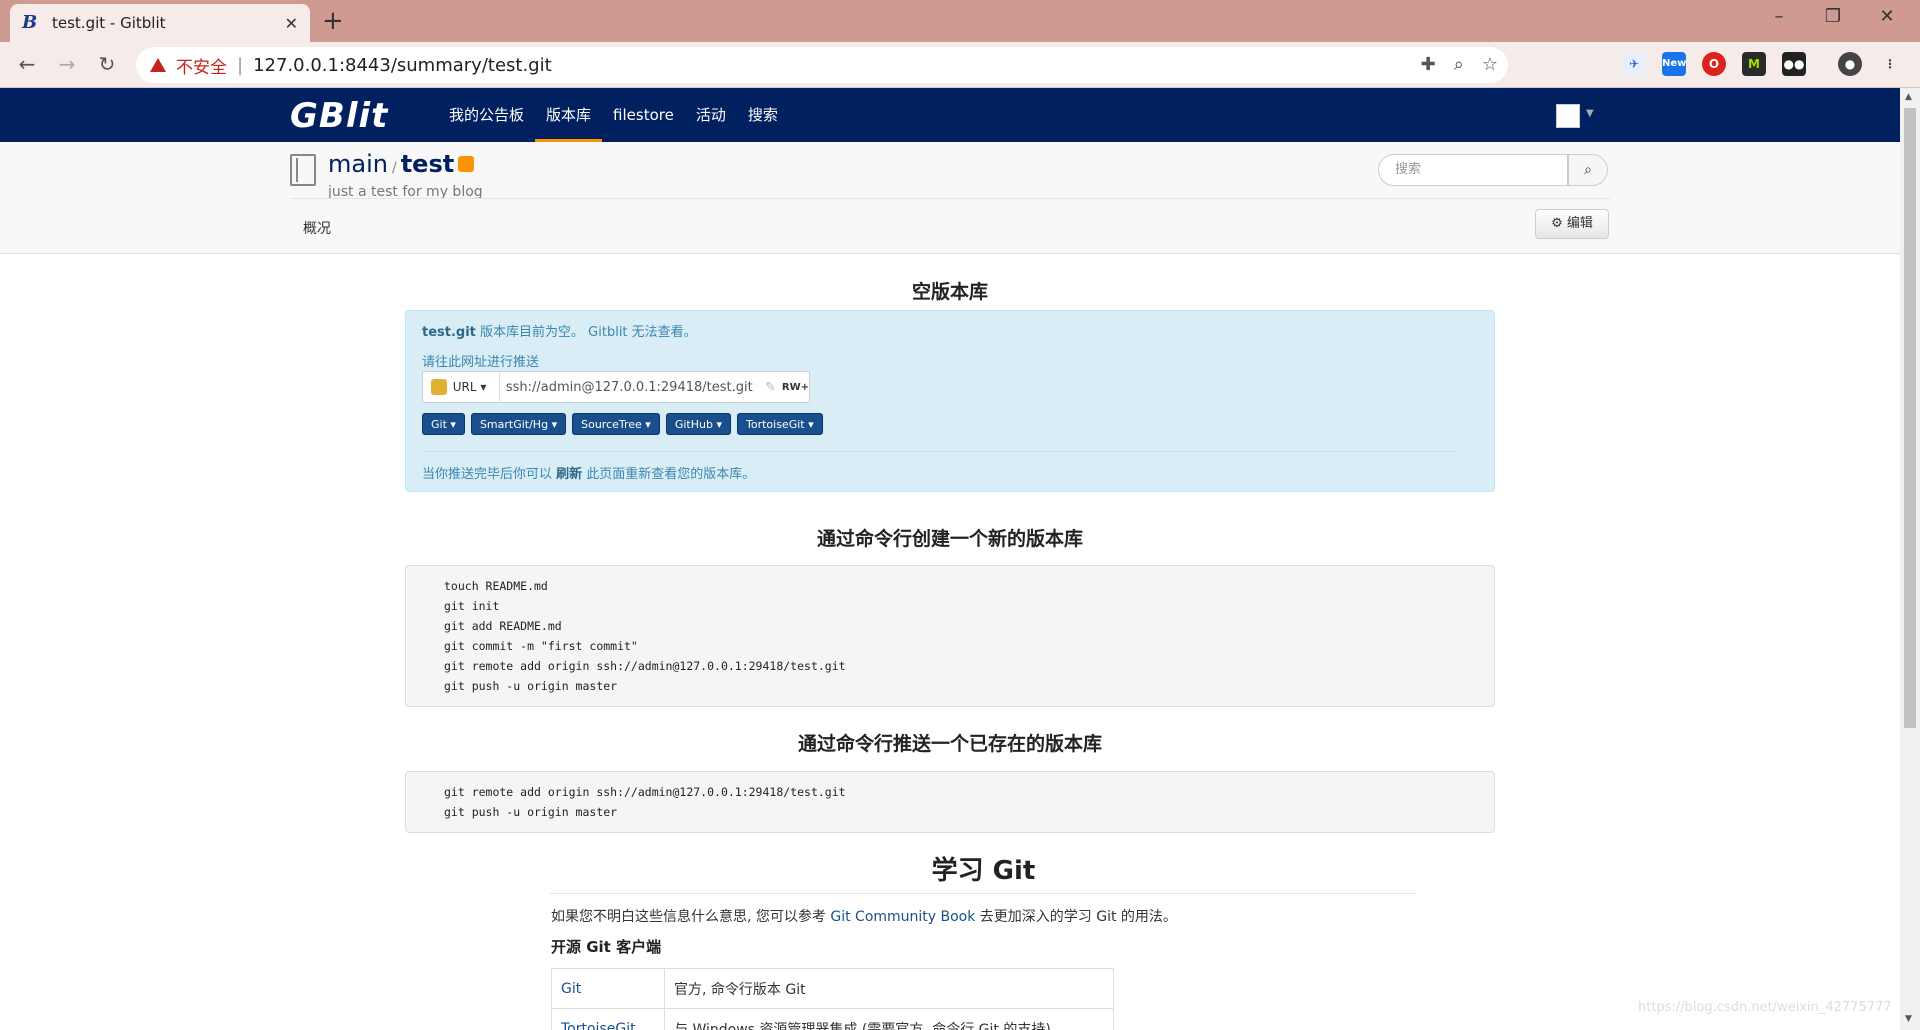 Image resolution: width=1920 pixels, height=1030 pixels. I want to click on menu-filestore: filestore, so click(643, 115).